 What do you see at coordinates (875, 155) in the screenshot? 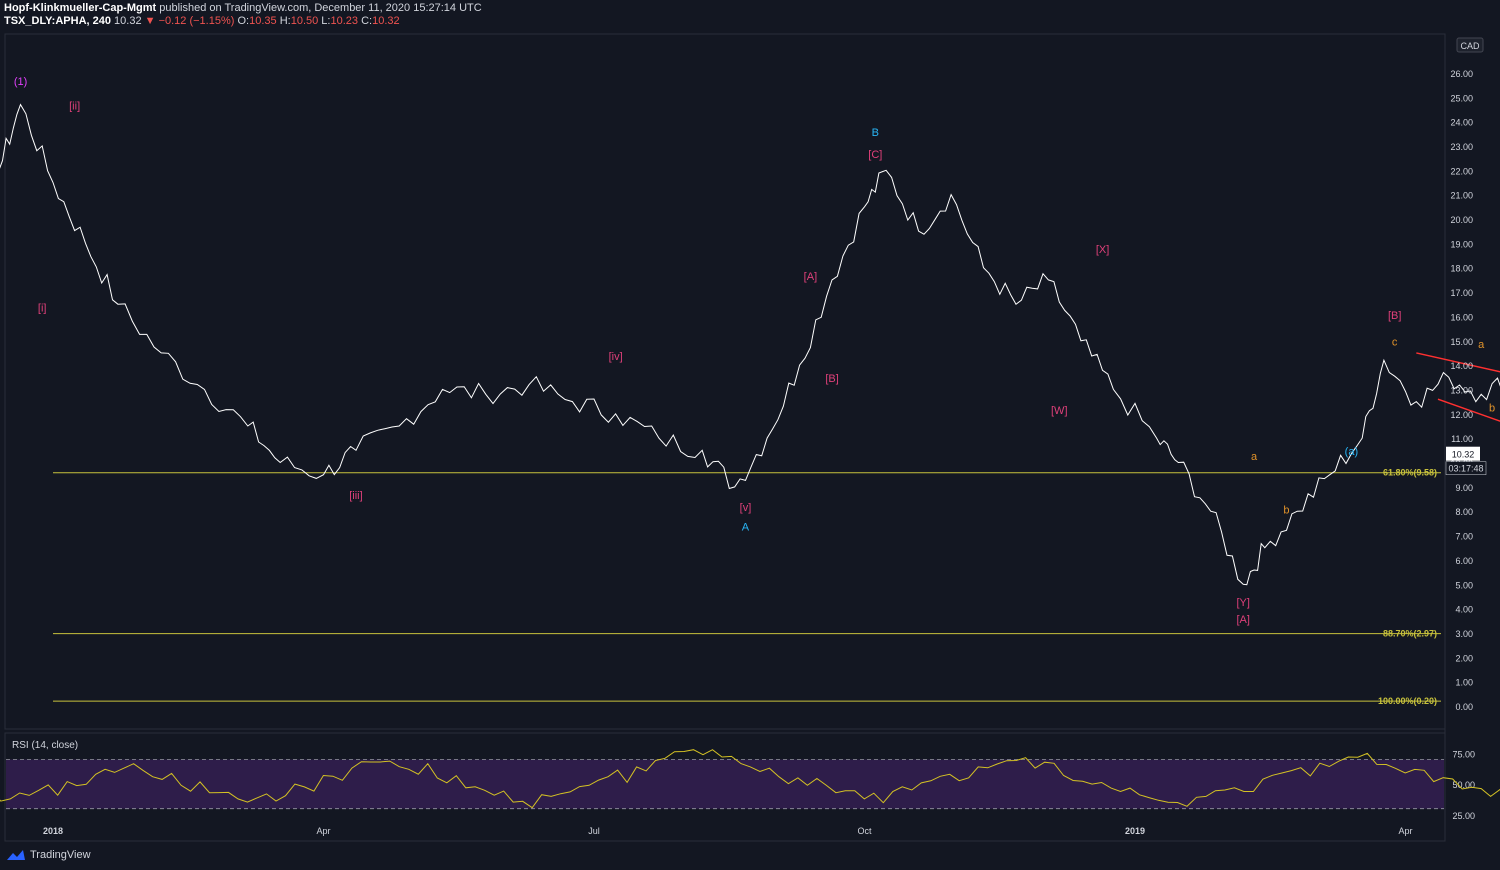
I see `wave-label: [C]` at bounding box center [875, 155].